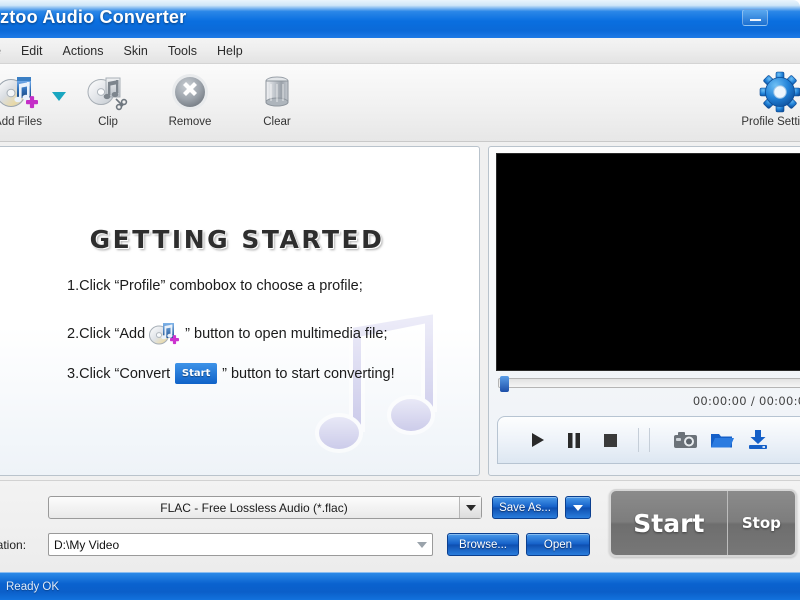  Describe the element at coordinates (649, 384) in the screenshot. I see `seek-slider` at that location.